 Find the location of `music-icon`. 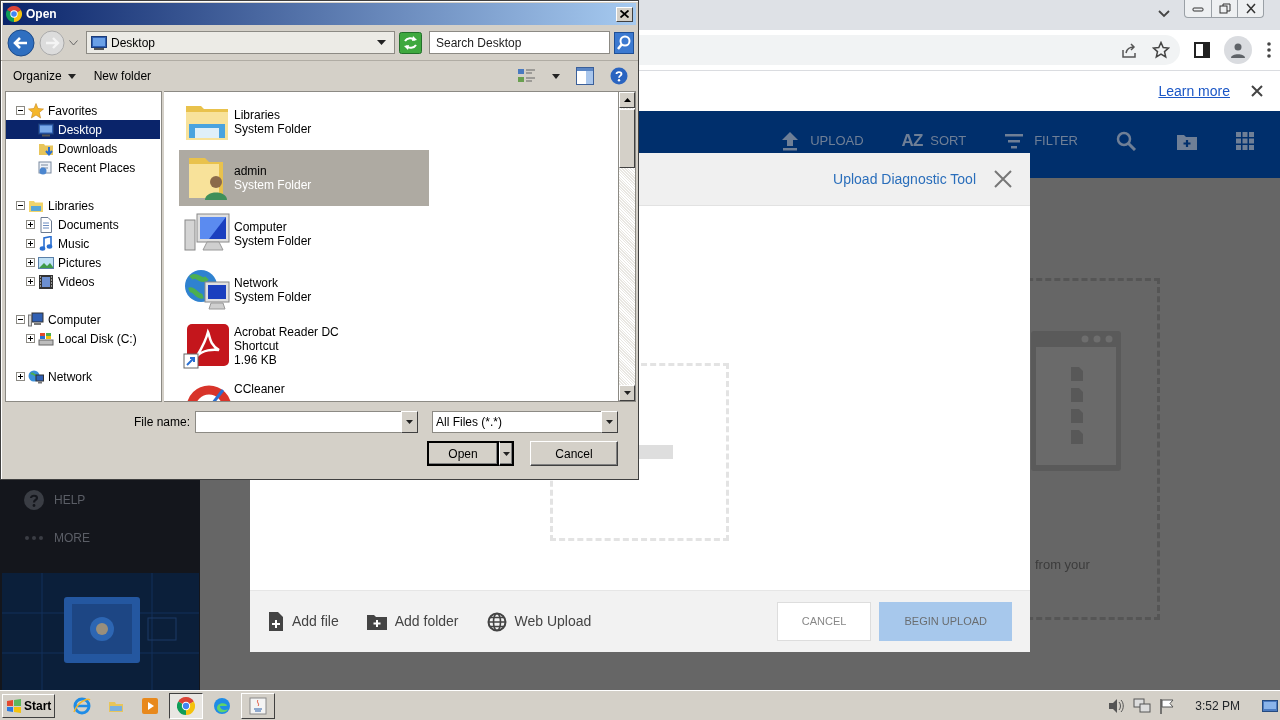

music-icon is located at coordinates (46, 243).